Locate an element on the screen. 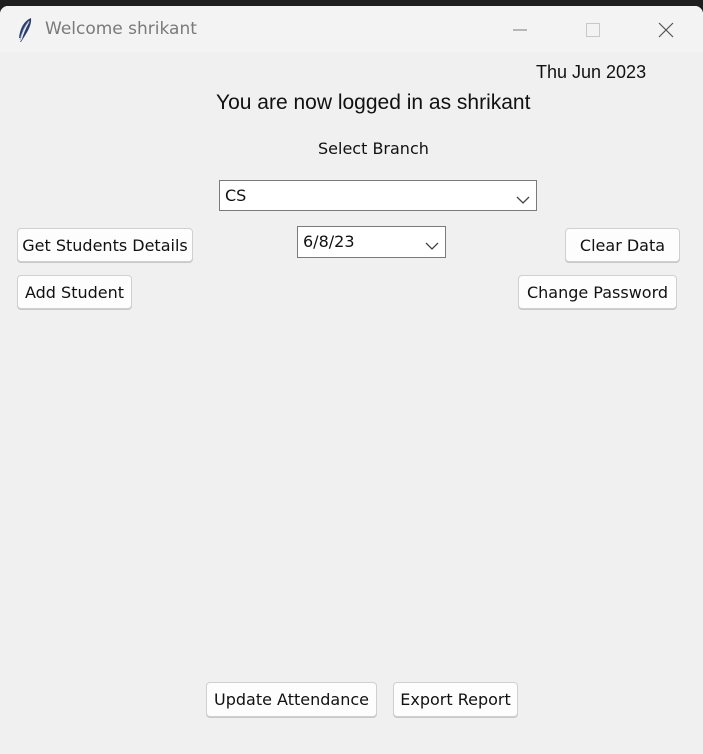 The image size is (703, 754). clear-data-button: Clear Data is located at coordinates (622, 245).